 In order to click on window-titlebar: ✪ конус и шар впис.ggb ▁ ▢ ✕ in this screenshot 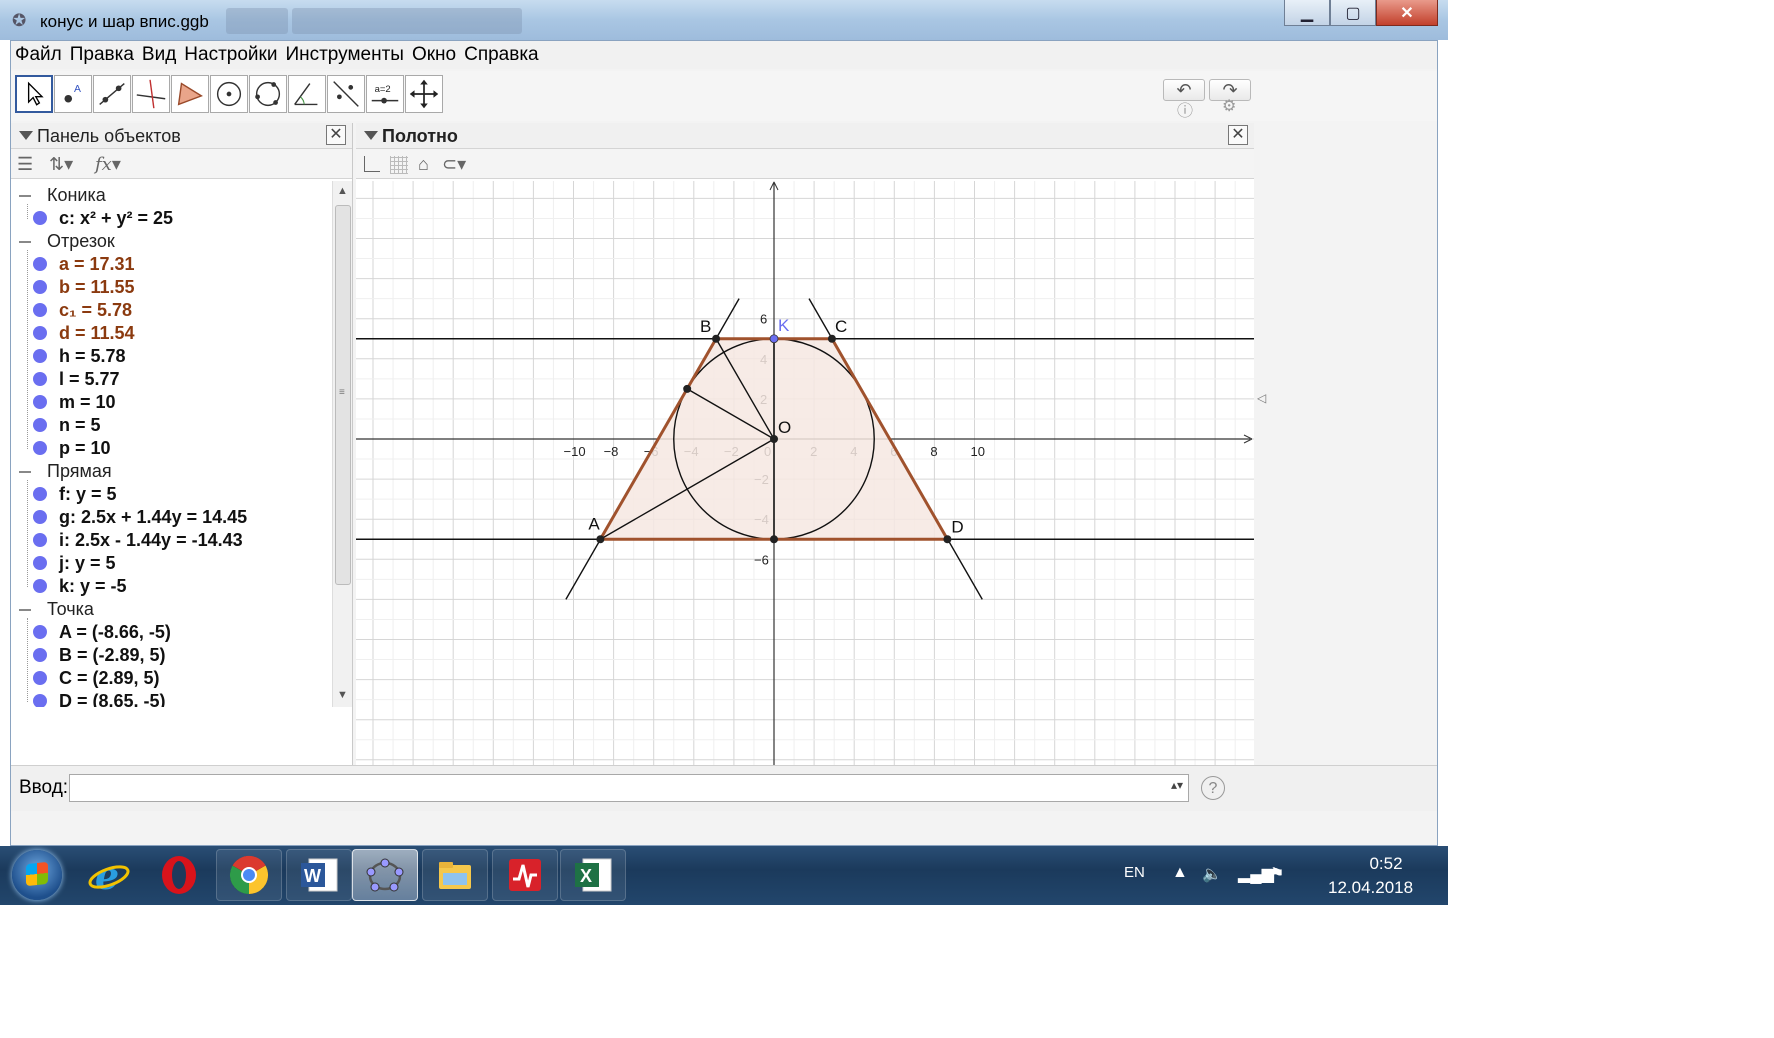, I will do `click(724, 20)`.